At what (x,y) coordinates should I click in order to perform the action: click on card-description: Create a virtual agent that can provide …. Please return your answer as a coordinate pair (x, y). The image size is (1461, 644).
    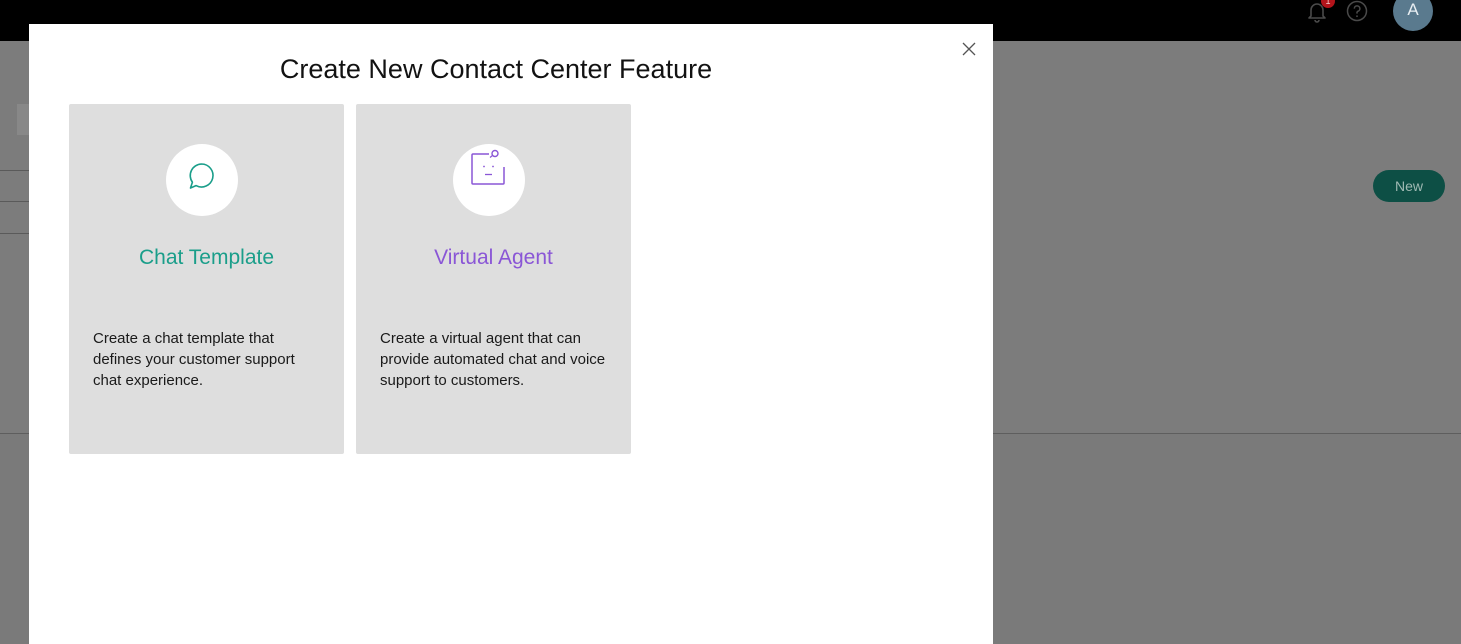
    Looking at the image, I should click on (493, 359).